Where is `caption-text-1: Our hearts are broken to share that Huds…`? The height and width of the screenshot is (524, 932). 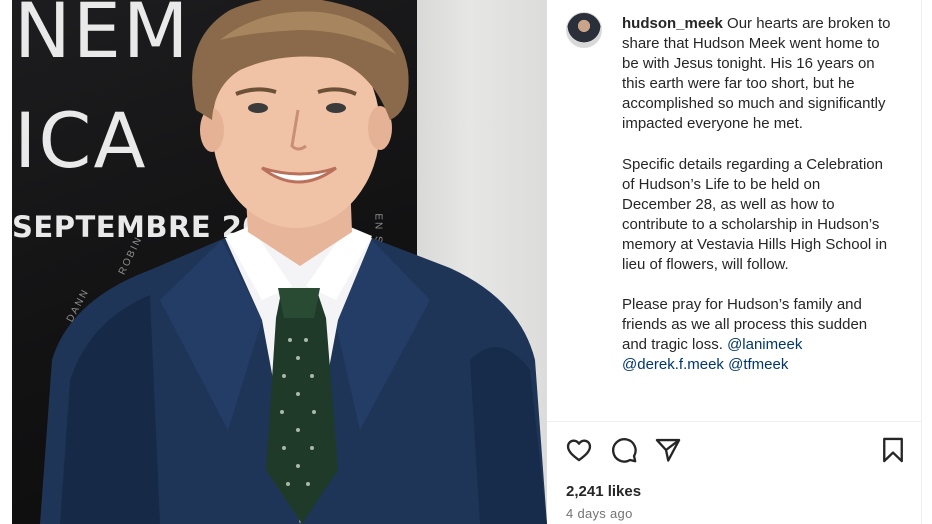
caption-text-1: Our hearts are broken to share that Huds… is located at coordinates (756, 74).